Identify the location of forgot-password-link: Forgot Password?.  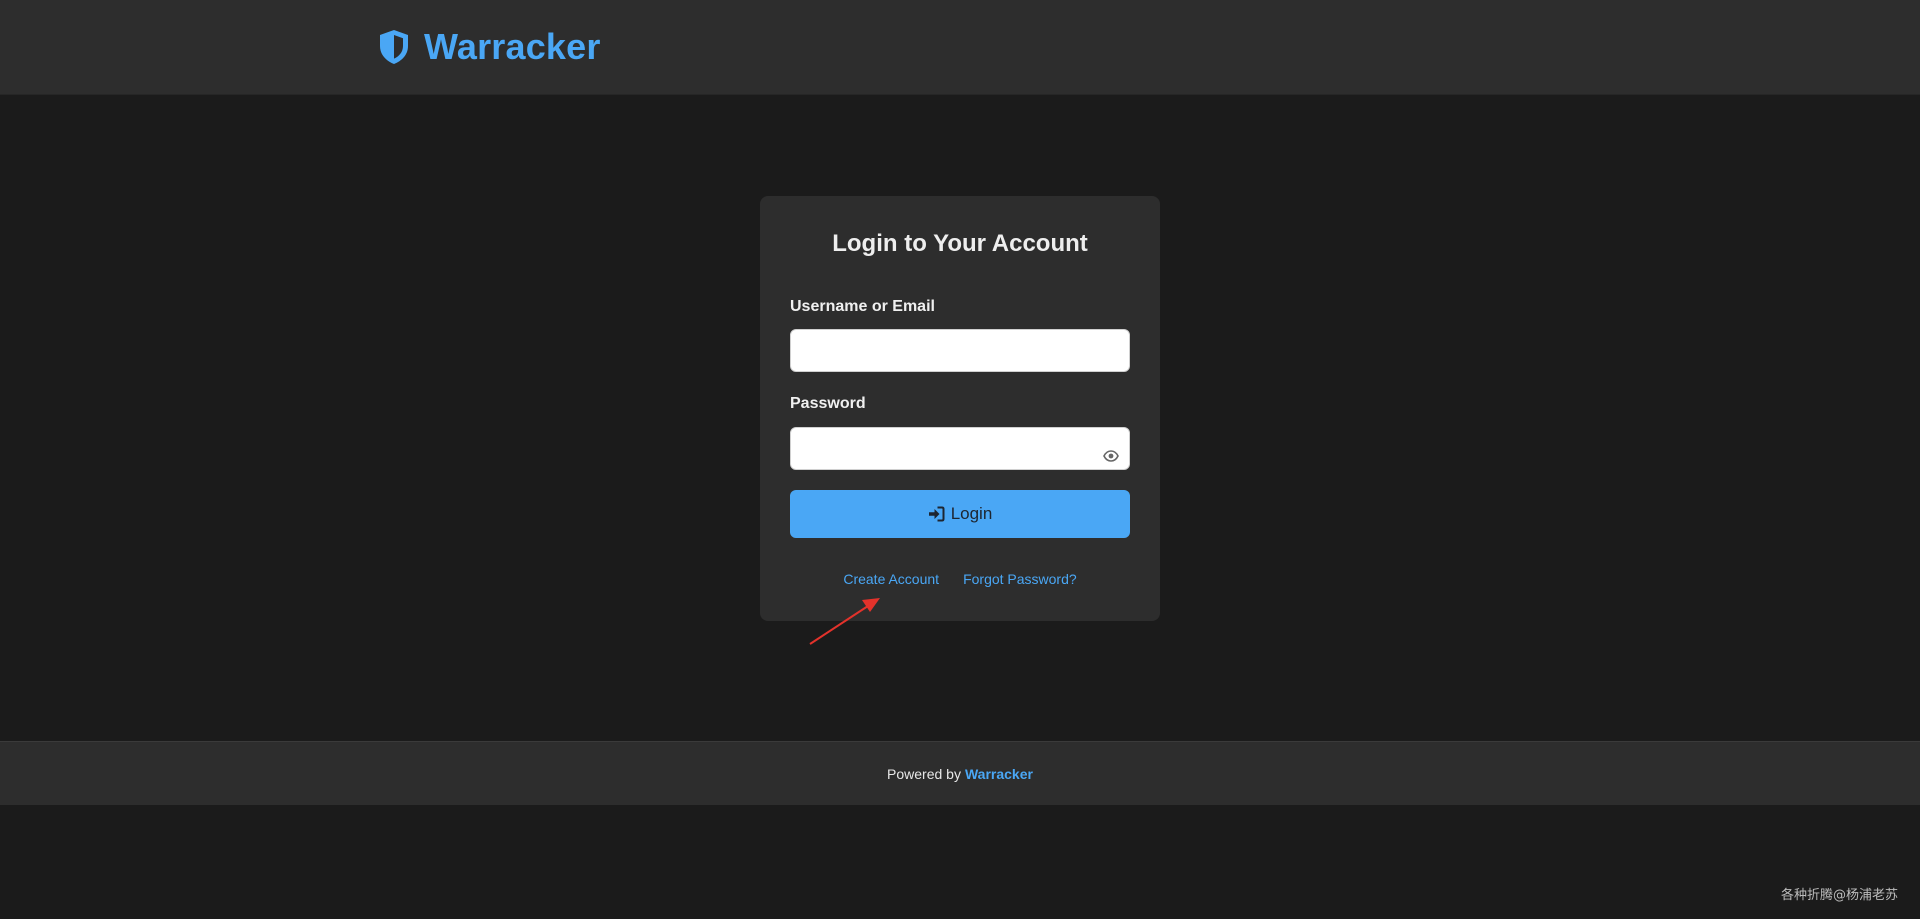
(1020, 579).